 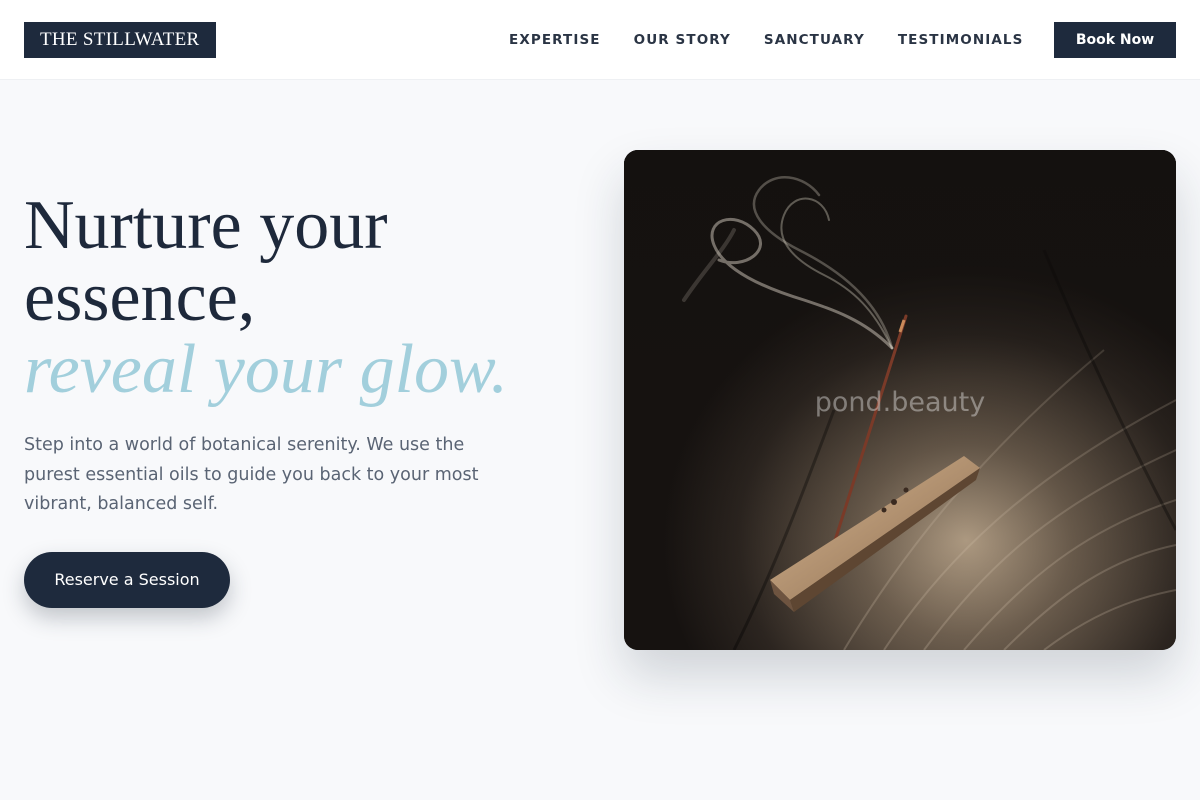 I want to click on image-watermark: pond.beauty, so click(x=900, y=402).